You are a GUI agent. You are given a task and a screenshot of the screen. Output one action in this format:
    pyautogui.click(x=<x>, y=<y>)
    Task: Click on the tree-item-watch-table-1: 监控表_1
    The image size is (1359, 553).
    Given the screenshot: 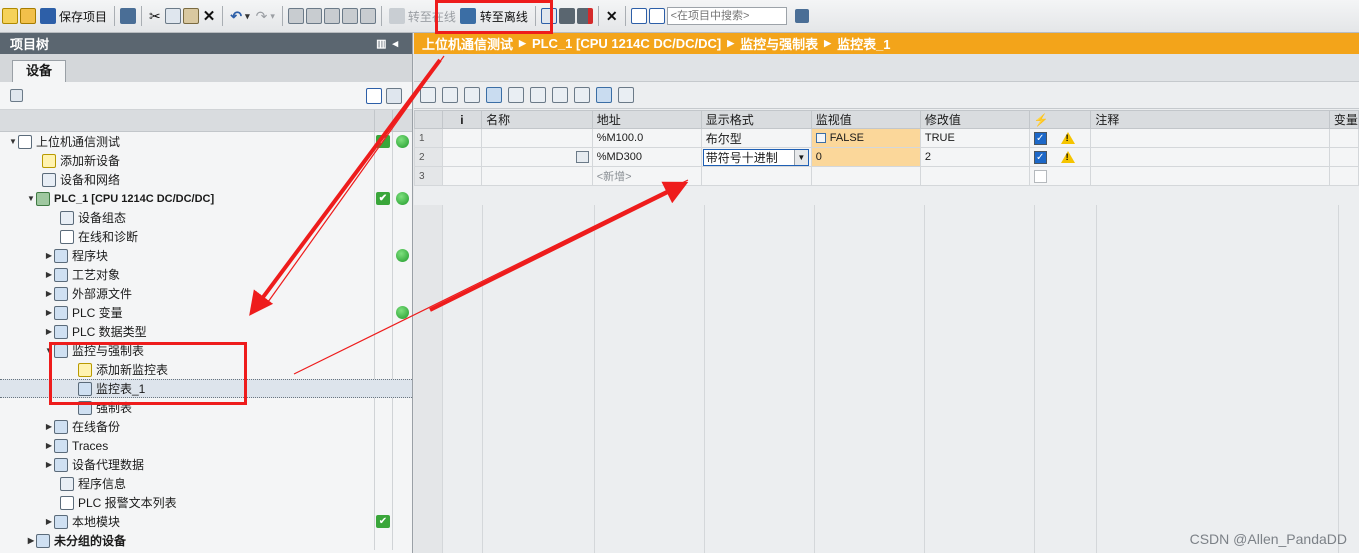 What is the action you would take?
    pyautogui.click(x=206, y=388)
    